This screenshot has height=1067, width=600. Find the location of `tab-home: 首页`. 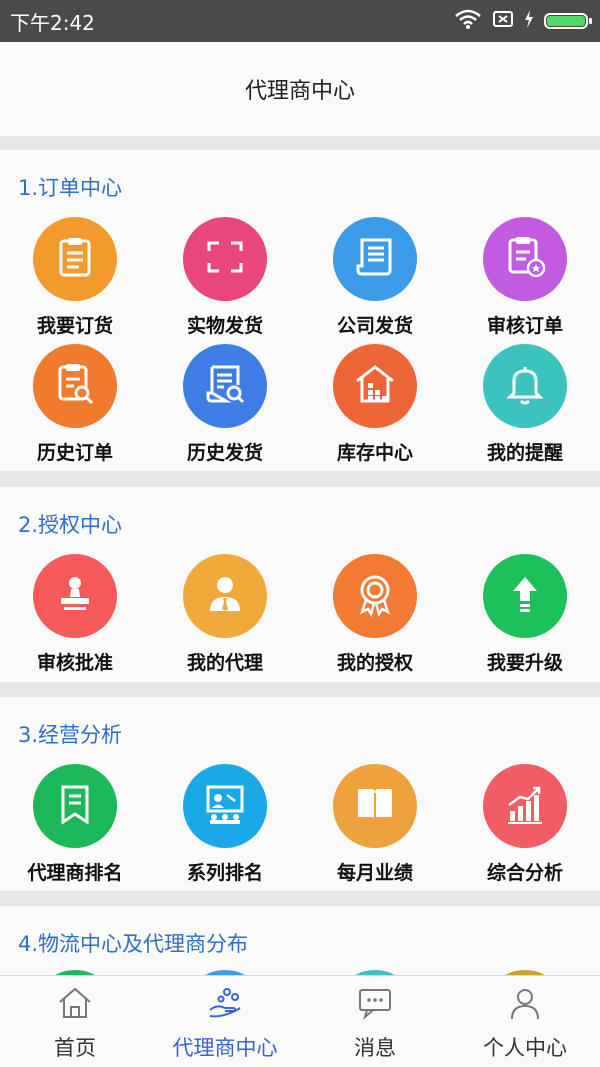

tab-home: 首页 is located at coordinates (75, 1021).